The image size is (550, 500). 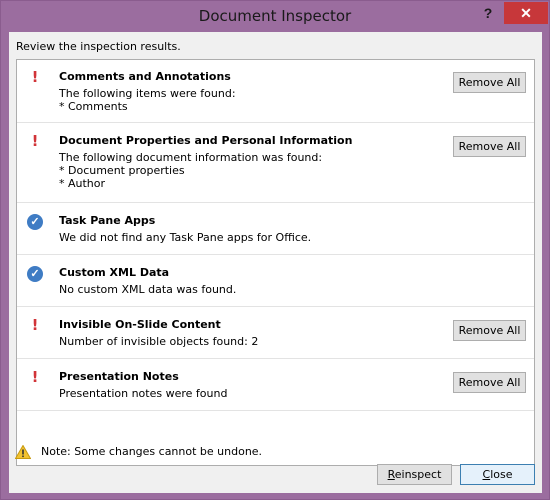 I want to click on title-bar: Document Inspector ? ✕, so click(x=275, y=17).